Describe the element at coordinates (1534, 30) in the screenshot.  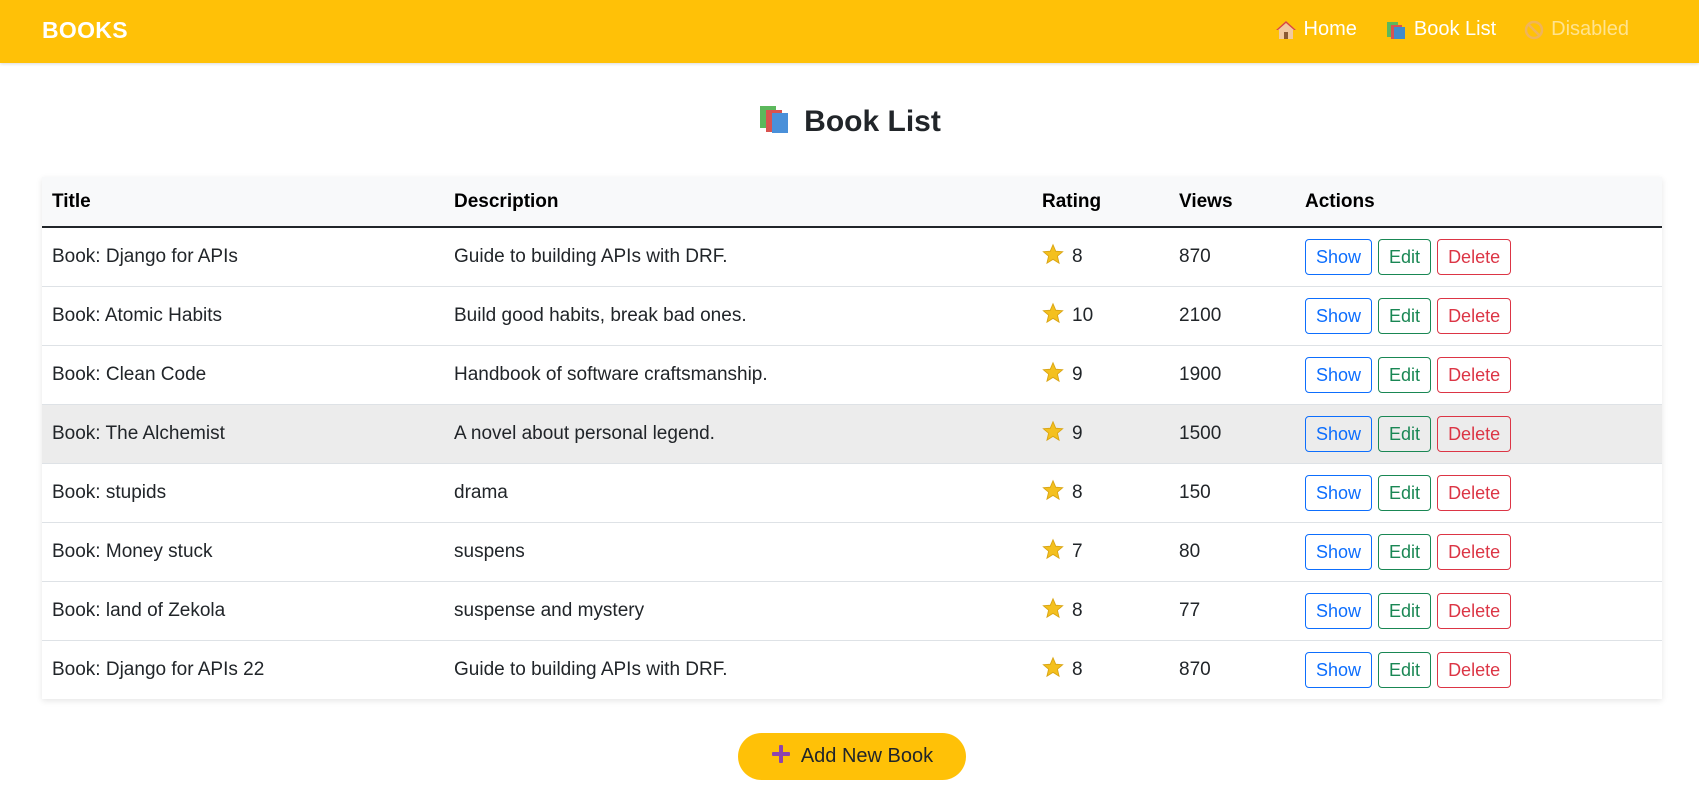
I see `prohibited-icon` at that location.